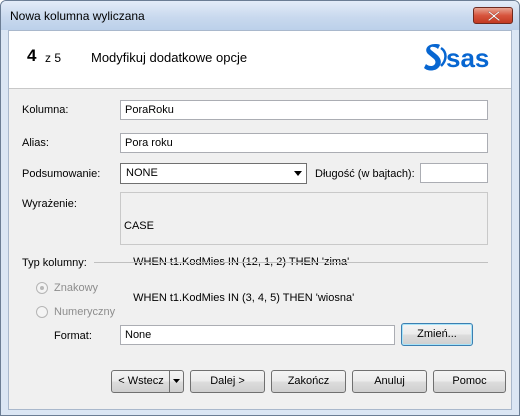 The height and width of the screenshot is (416, 520). I want to click on title-bar: Nowa kolumna wyliczana, so click(260, 15).